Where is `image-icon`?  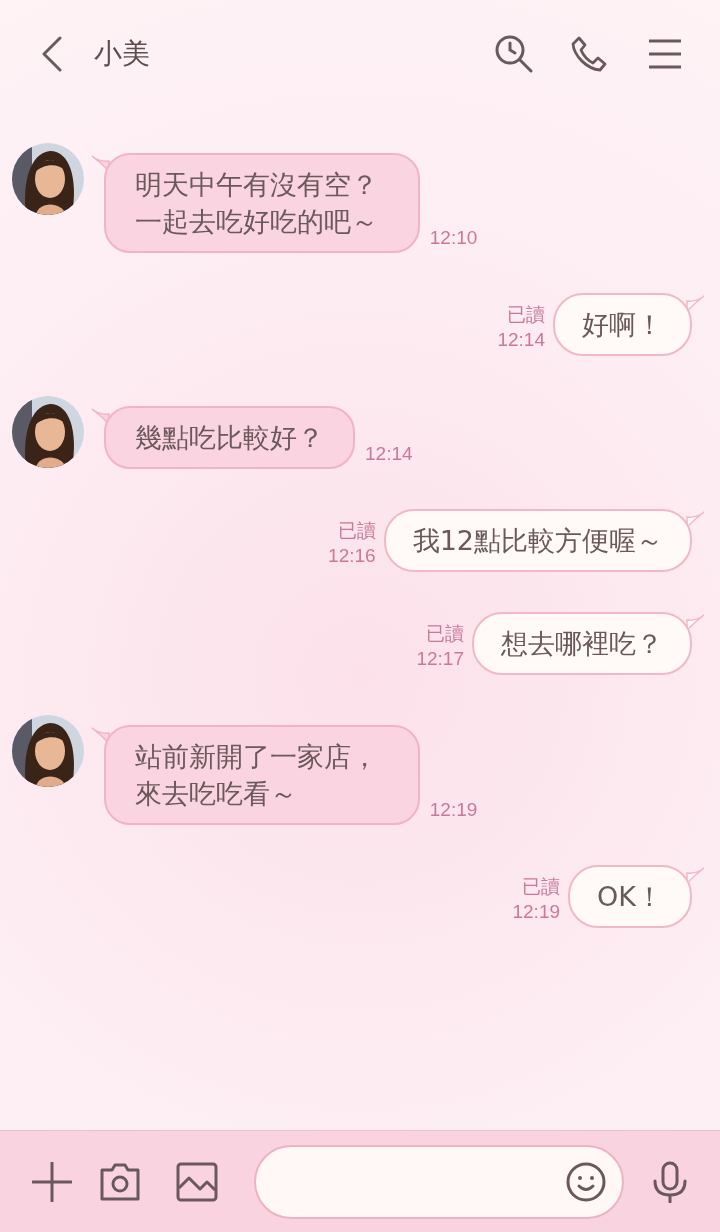 image-icon is located at coordinates (197, 1181).